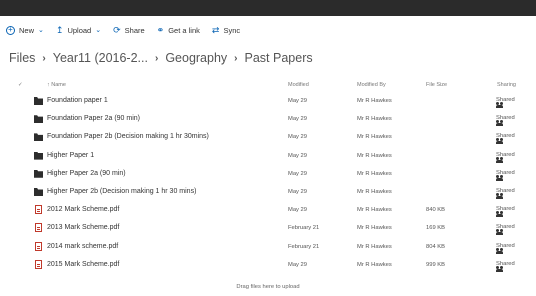 This screenshot has height=296, width=536. Describe the element at coordinates (82, 246) in the screenshot. I see `file-name: 2014 mark scheme.pdf` at that location.